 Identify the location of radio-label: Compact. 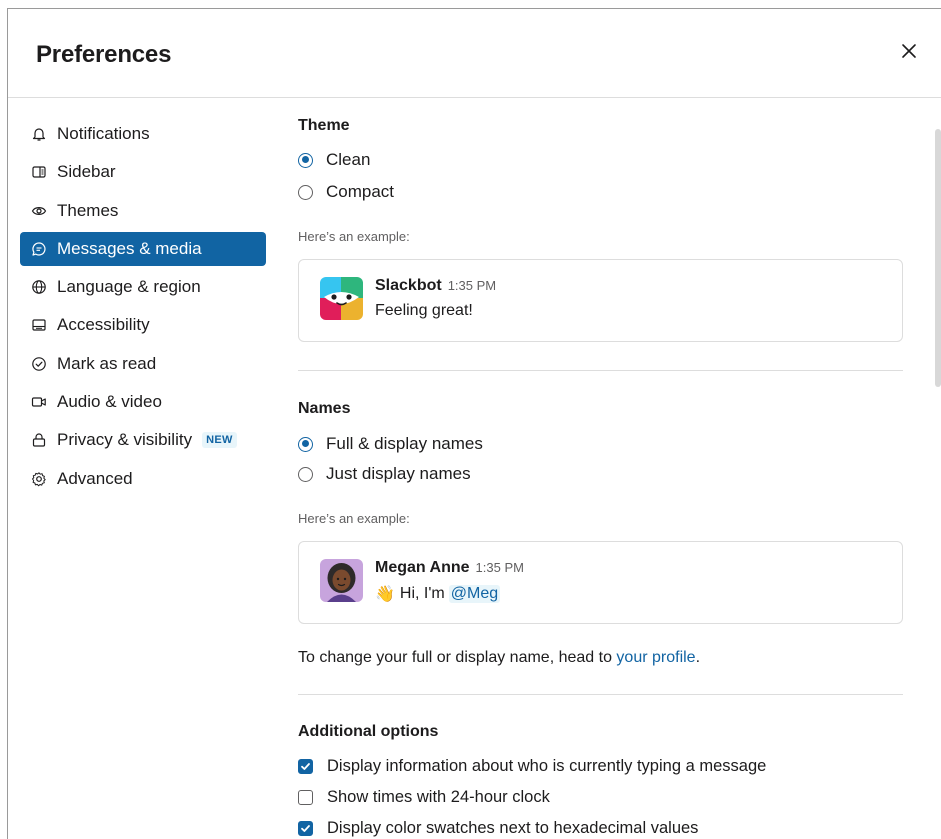
(360, 191).